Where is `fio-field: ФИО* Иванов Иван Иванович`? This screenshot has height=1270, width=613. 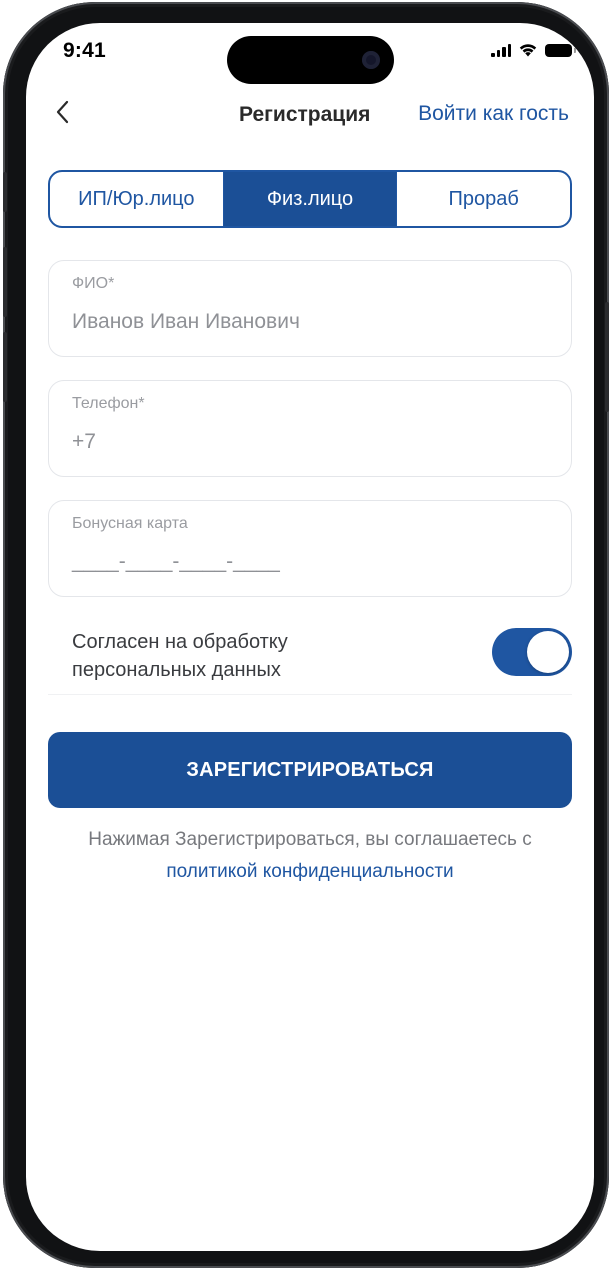 fio-field: ФИО* Иванов Иван Иванович is located at coordinates (310, 308).